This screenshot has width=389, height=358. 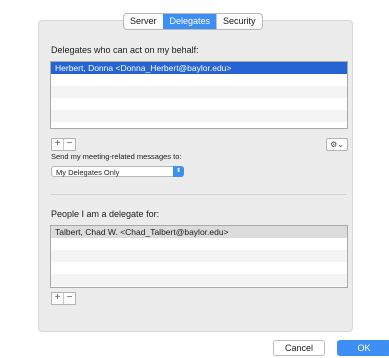 I want to click on meeting-messages-value: My Delegates Only, so click(x=88, y=172).